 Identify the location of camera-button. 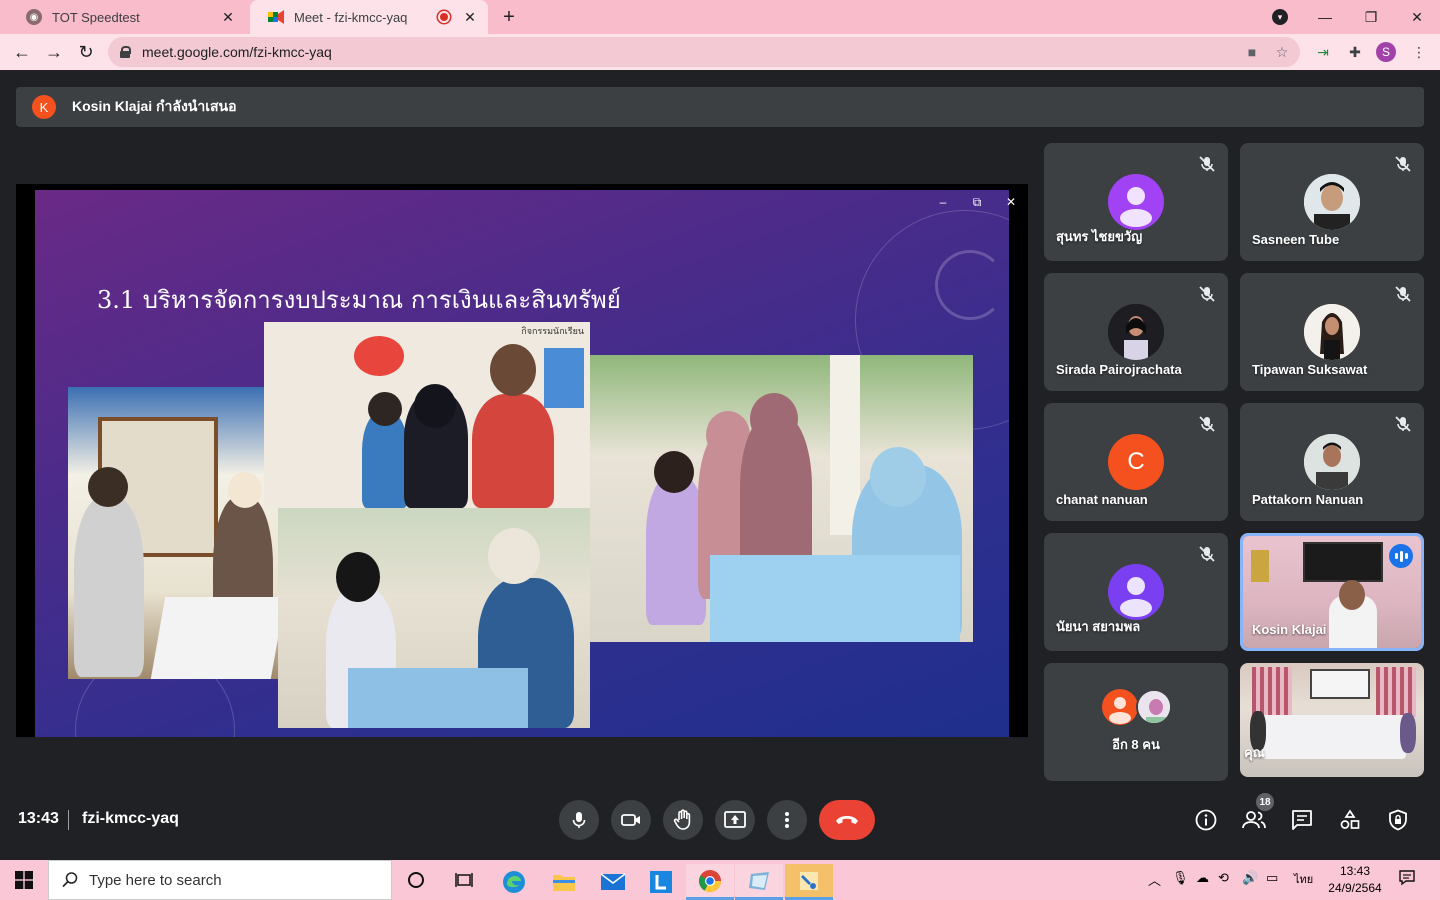
(631, 820).